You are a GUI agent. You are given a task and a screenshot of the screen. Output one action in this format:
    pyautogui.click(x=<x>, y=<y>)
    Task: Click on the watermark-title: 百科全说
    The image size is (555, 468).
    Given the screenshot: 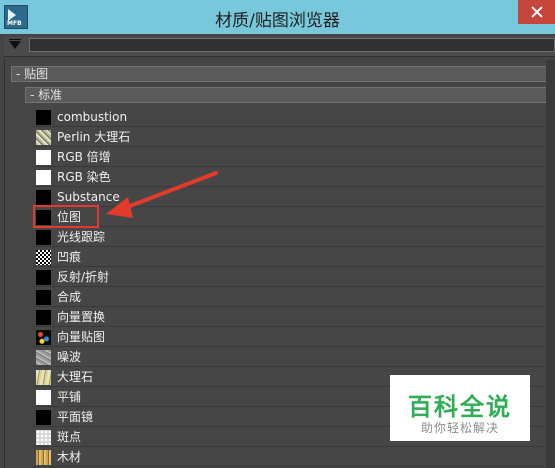 What is the action you would take?
    pyautogui.click(x=460, y=407)
    